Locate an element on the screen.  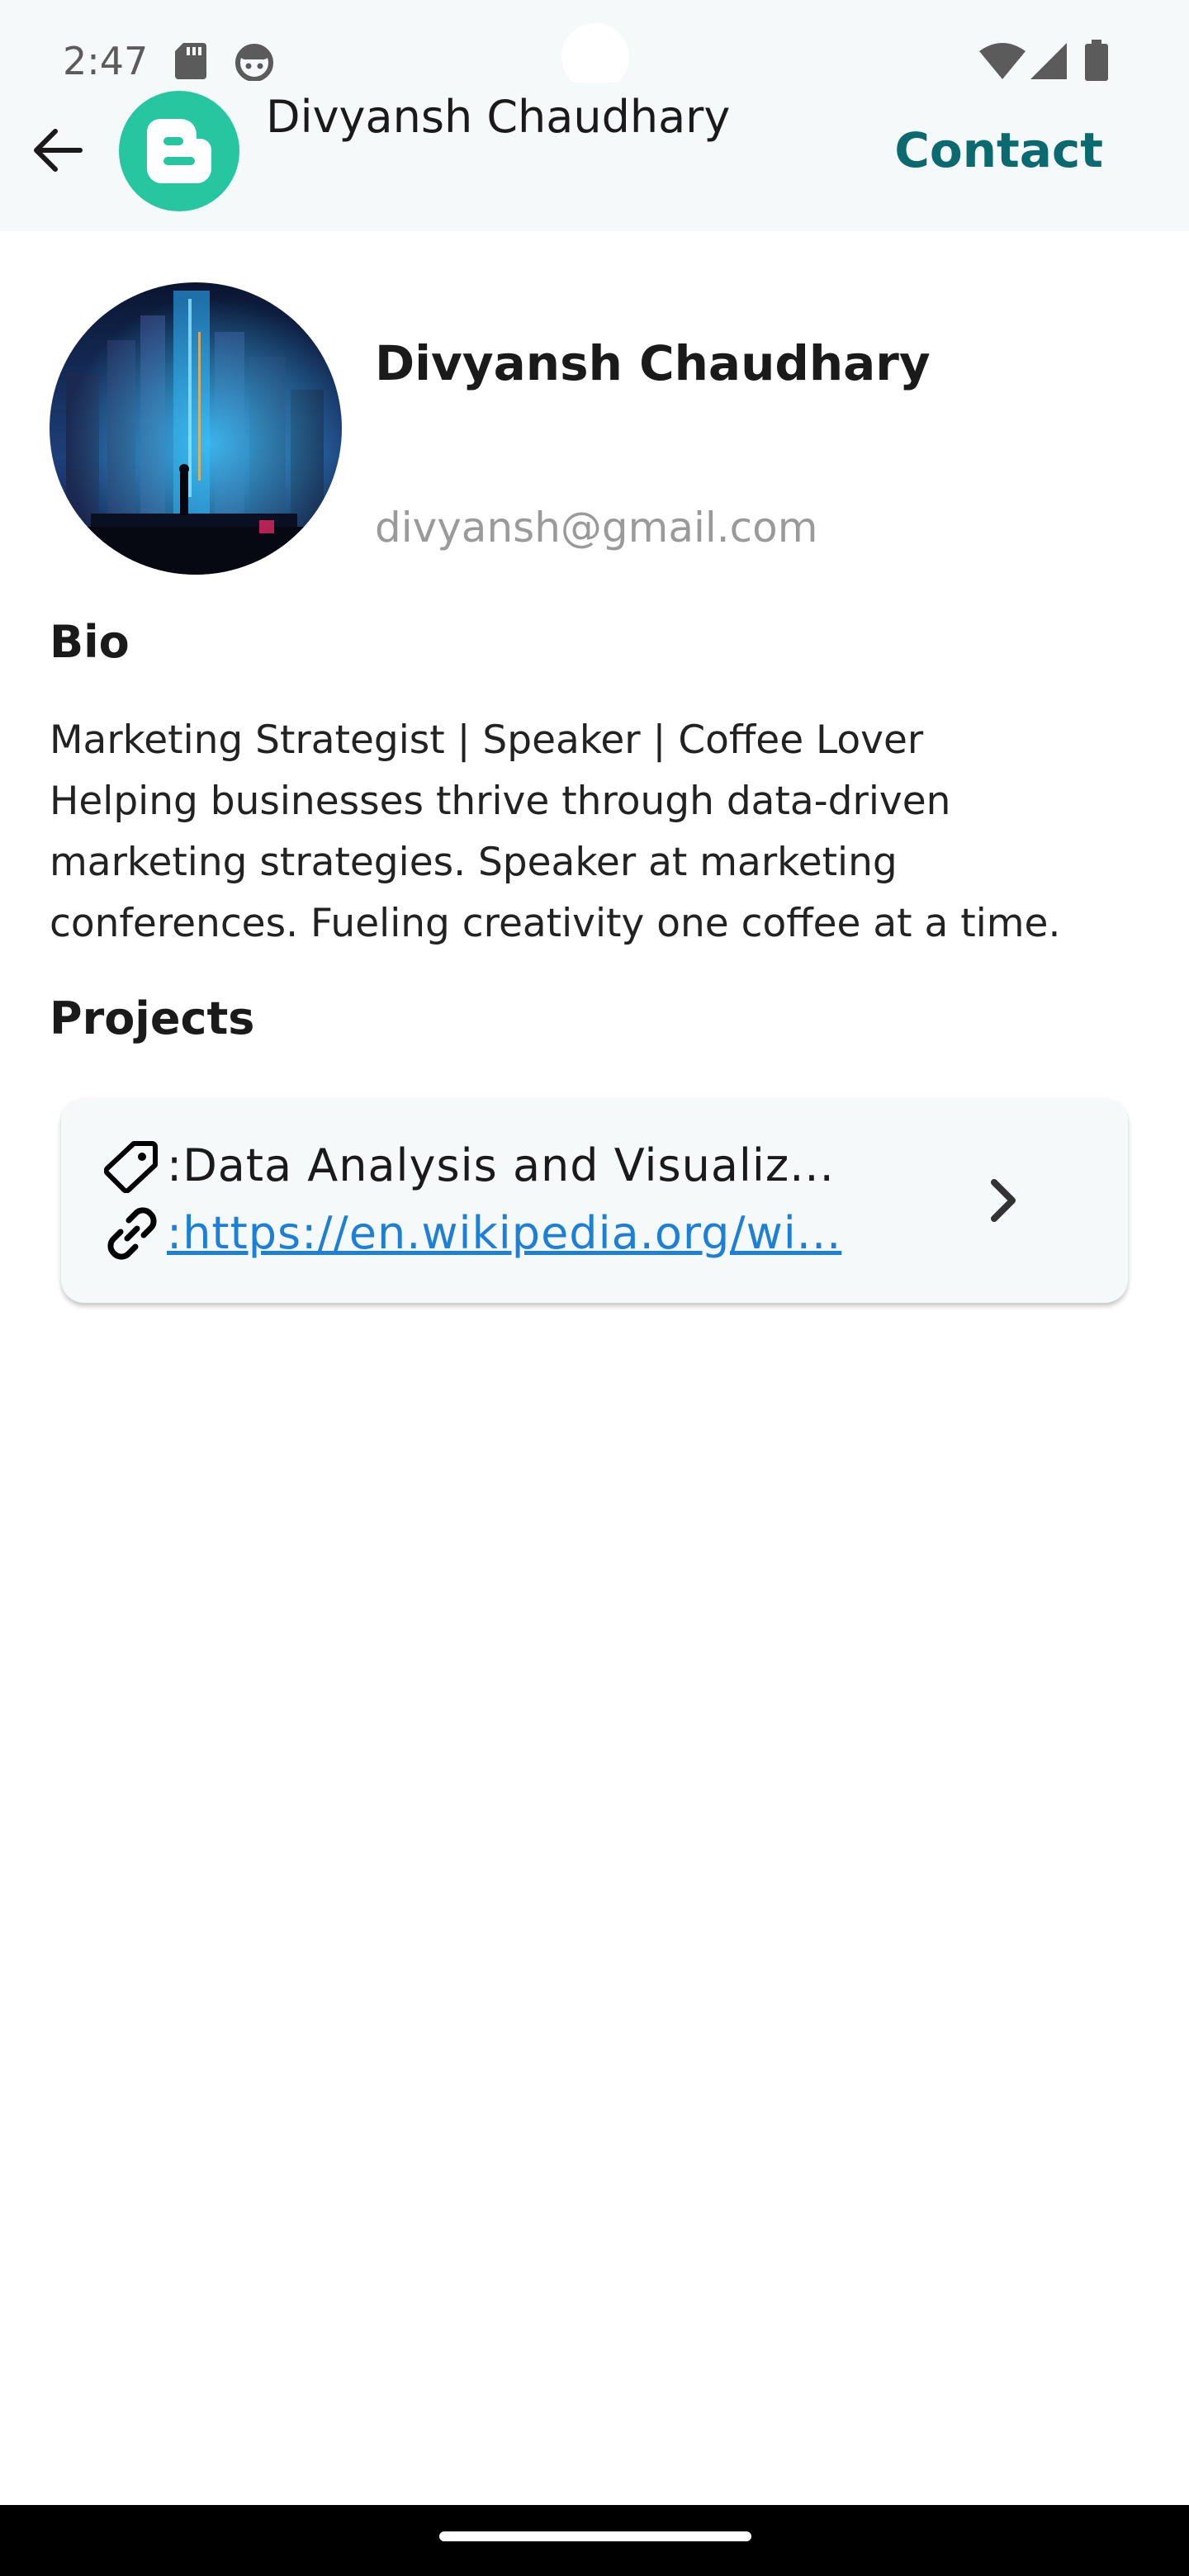
app-bar-title: Divyansh Chaudhary is located at coordinates (498, 117).